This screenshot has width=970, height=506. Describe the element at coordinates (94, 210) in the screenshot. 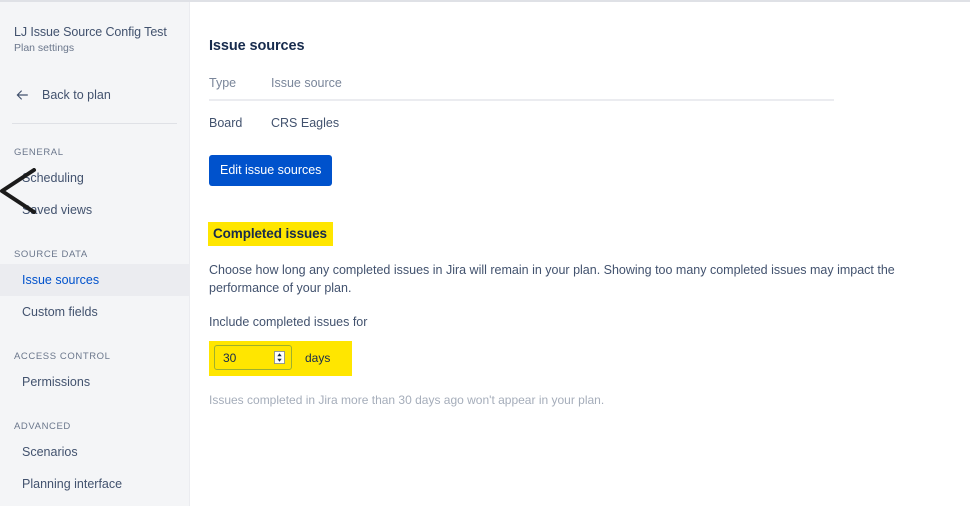

I see `sidebar-item-saved-views: Saved views` at that location.